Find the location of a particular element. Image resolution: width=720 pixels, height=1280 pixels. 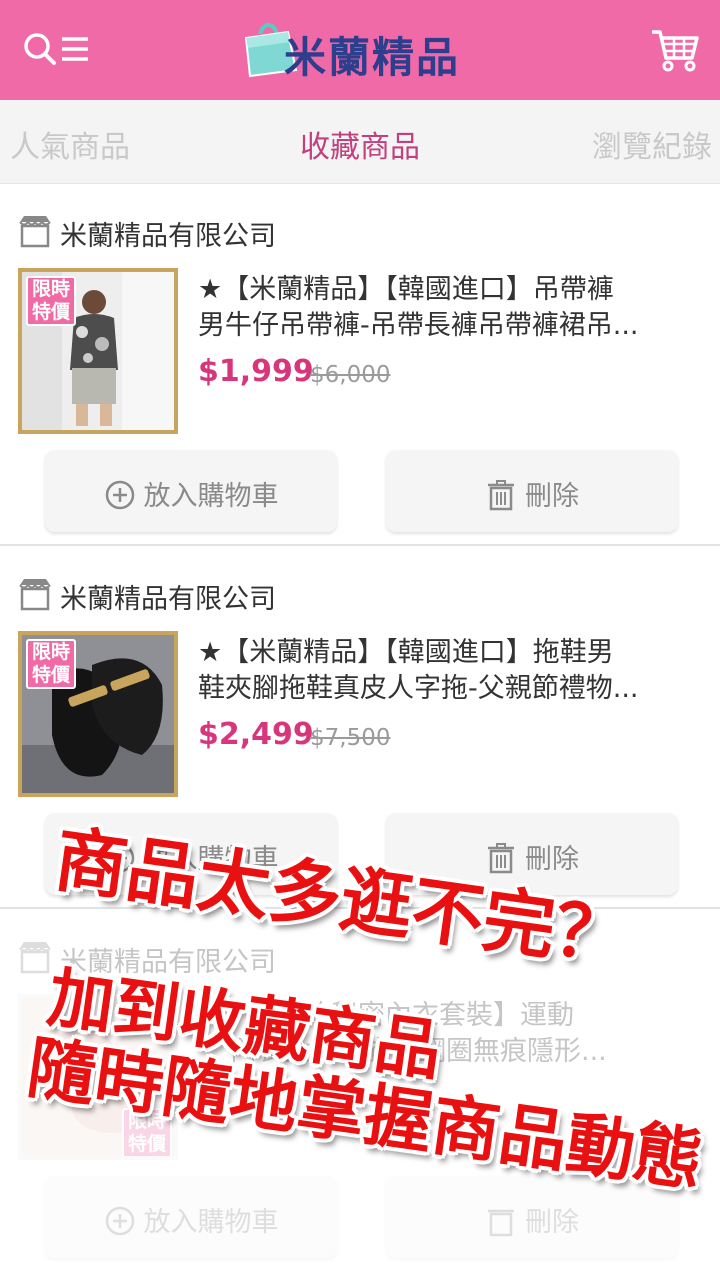

product-title-line1: 甜美的秘密內衣套裝】運動 is located at coordinates (412, 1015).